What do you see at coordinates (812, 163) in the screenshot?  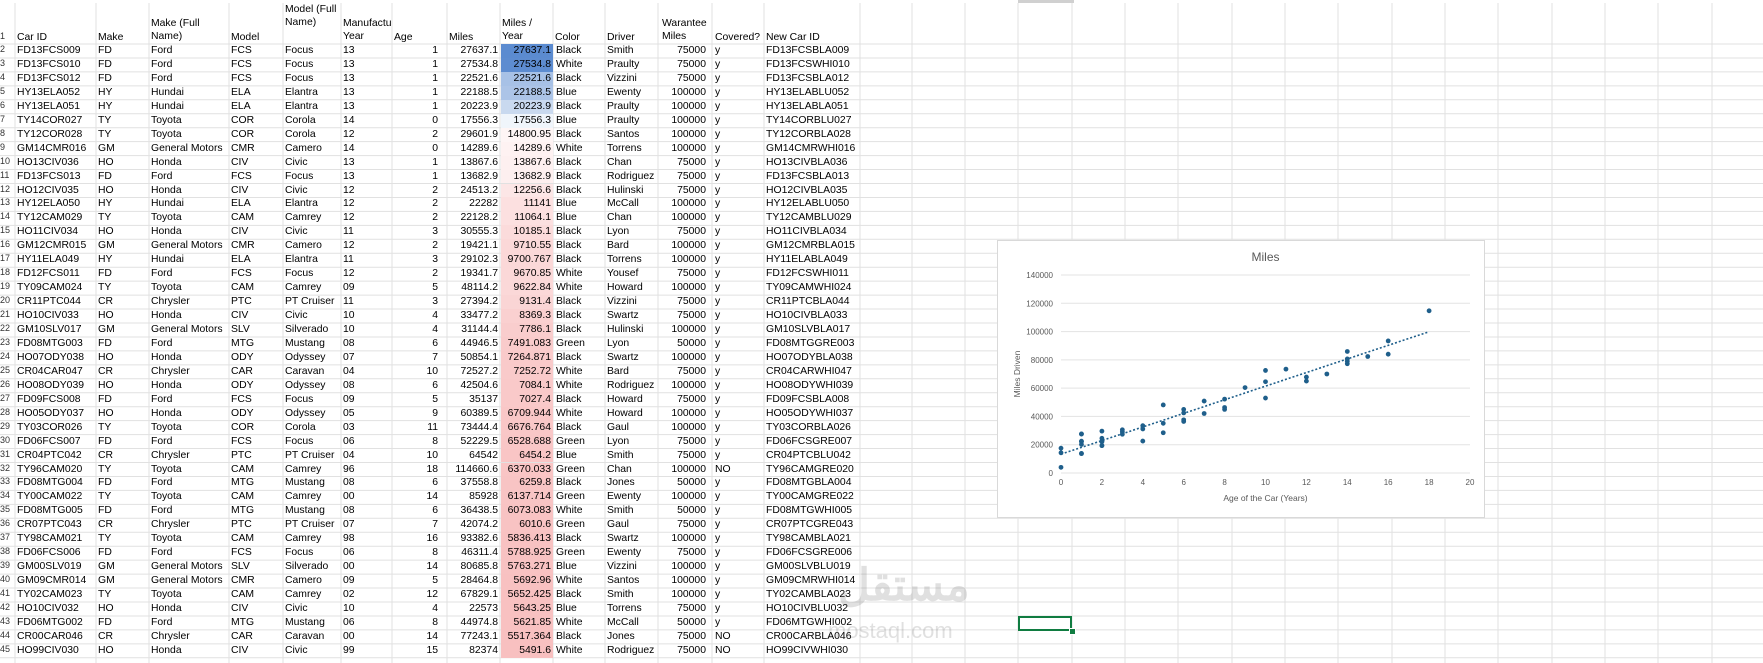 I see `cell-new-car-id: HO13CIVBLA036` at bounding box center [812, 163].